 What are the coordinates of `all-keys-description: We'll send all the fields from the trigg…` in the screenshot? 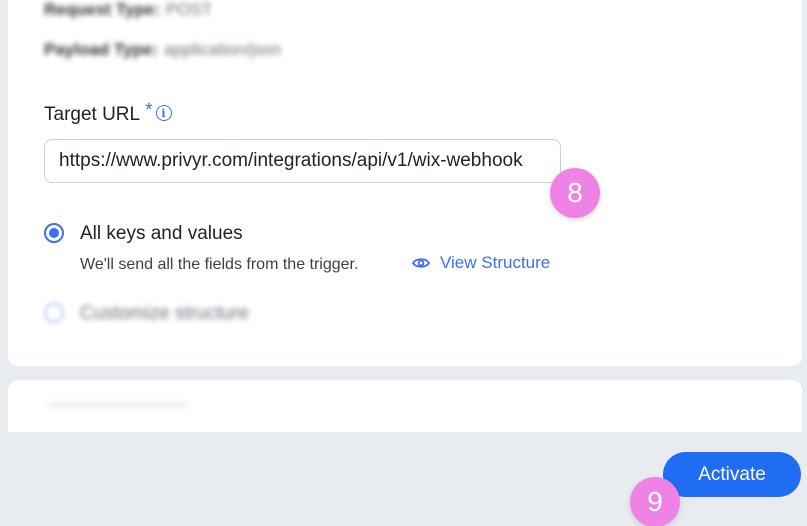 It's located at (219, 264).